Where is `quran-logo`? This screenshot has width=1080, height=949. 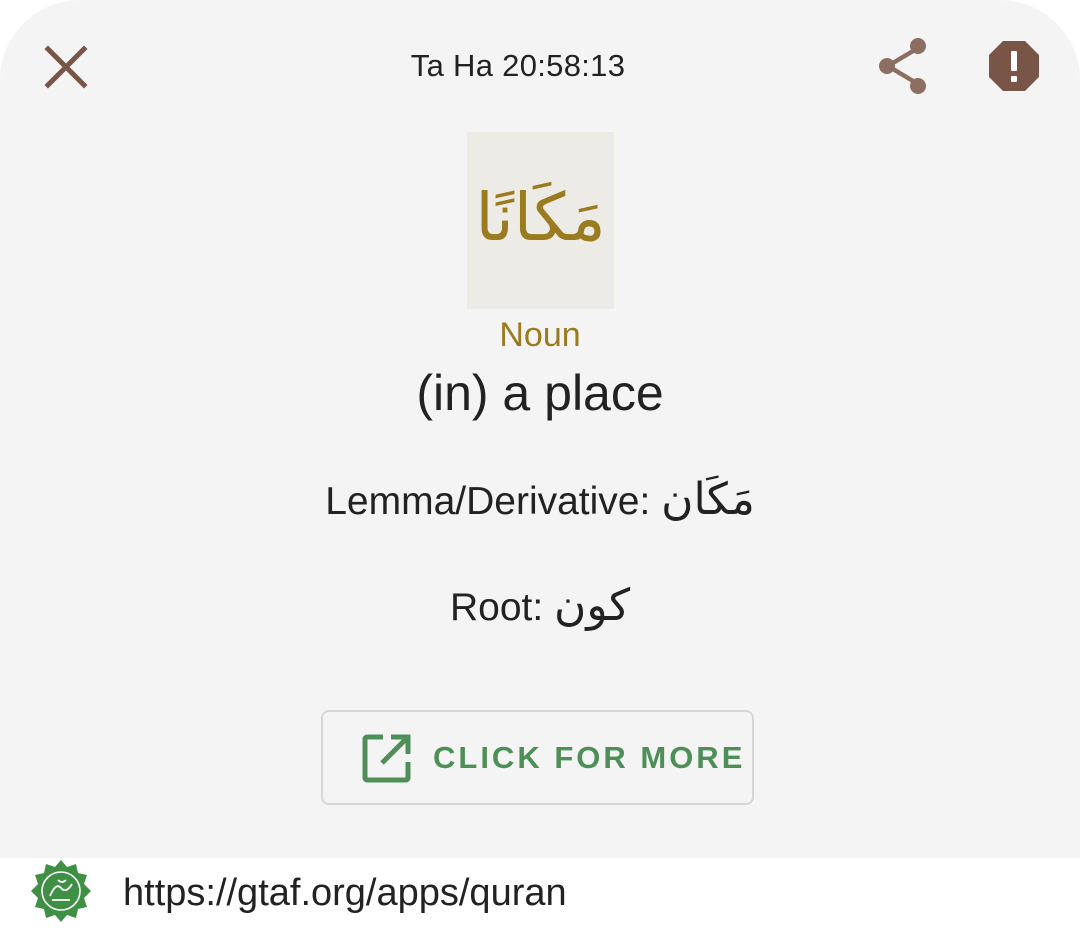
quran-logo is located at coordinates (61, 891).